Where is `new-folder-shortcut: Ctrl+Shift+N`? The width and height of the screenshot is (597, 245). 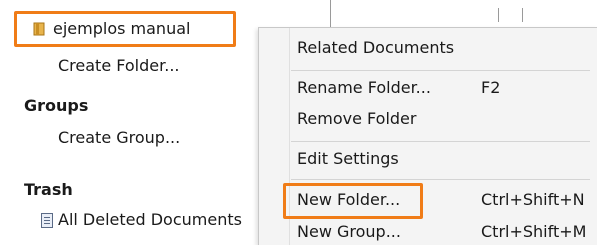
new-folder-shortcut: Ctrl+Shift+N is located at coordinates (533, 199).